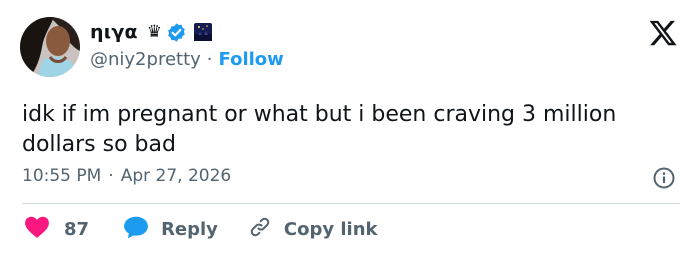  Describe the element at coordinates (56, 229) in the screenshot. I see `like-button: 87` at that location.